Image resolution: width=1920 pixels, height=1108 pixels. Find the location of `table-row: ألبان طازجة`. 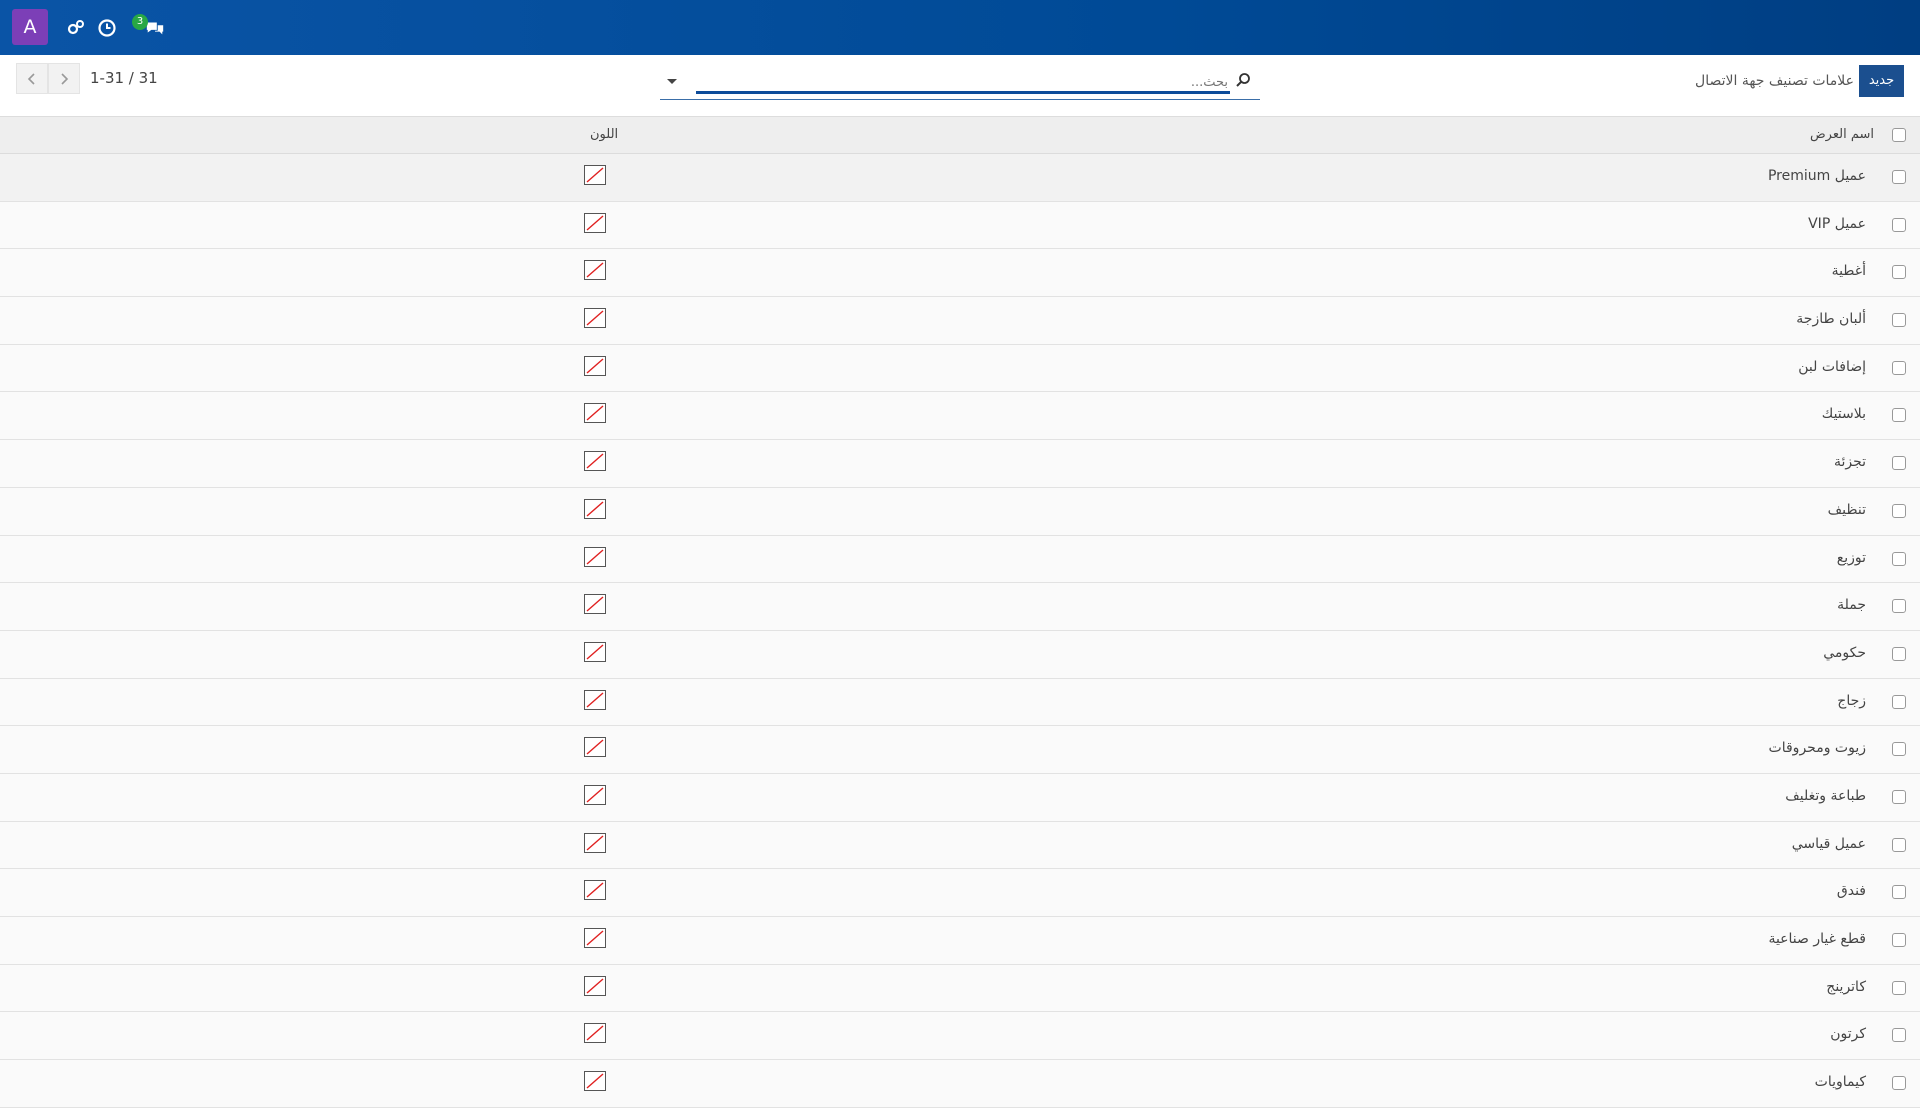

table-row: ألبان طازجة is located at coordinates (960, 321).